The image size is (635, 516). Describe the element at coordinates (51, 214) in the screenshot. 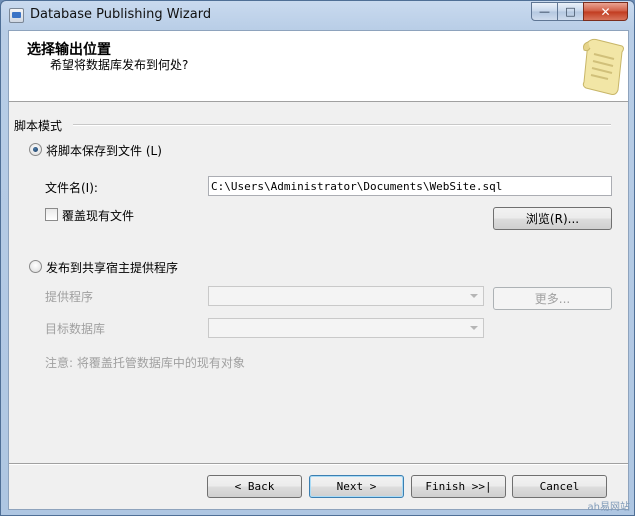

I see `overwrite-checkbox` at that location.